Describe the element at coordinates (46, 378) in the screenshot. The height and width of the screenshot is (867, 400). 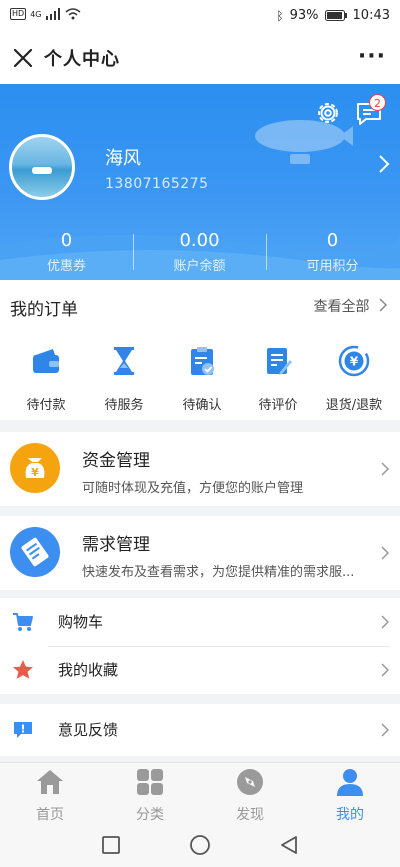
I see `order-pending-payment: 待付款` at that location.